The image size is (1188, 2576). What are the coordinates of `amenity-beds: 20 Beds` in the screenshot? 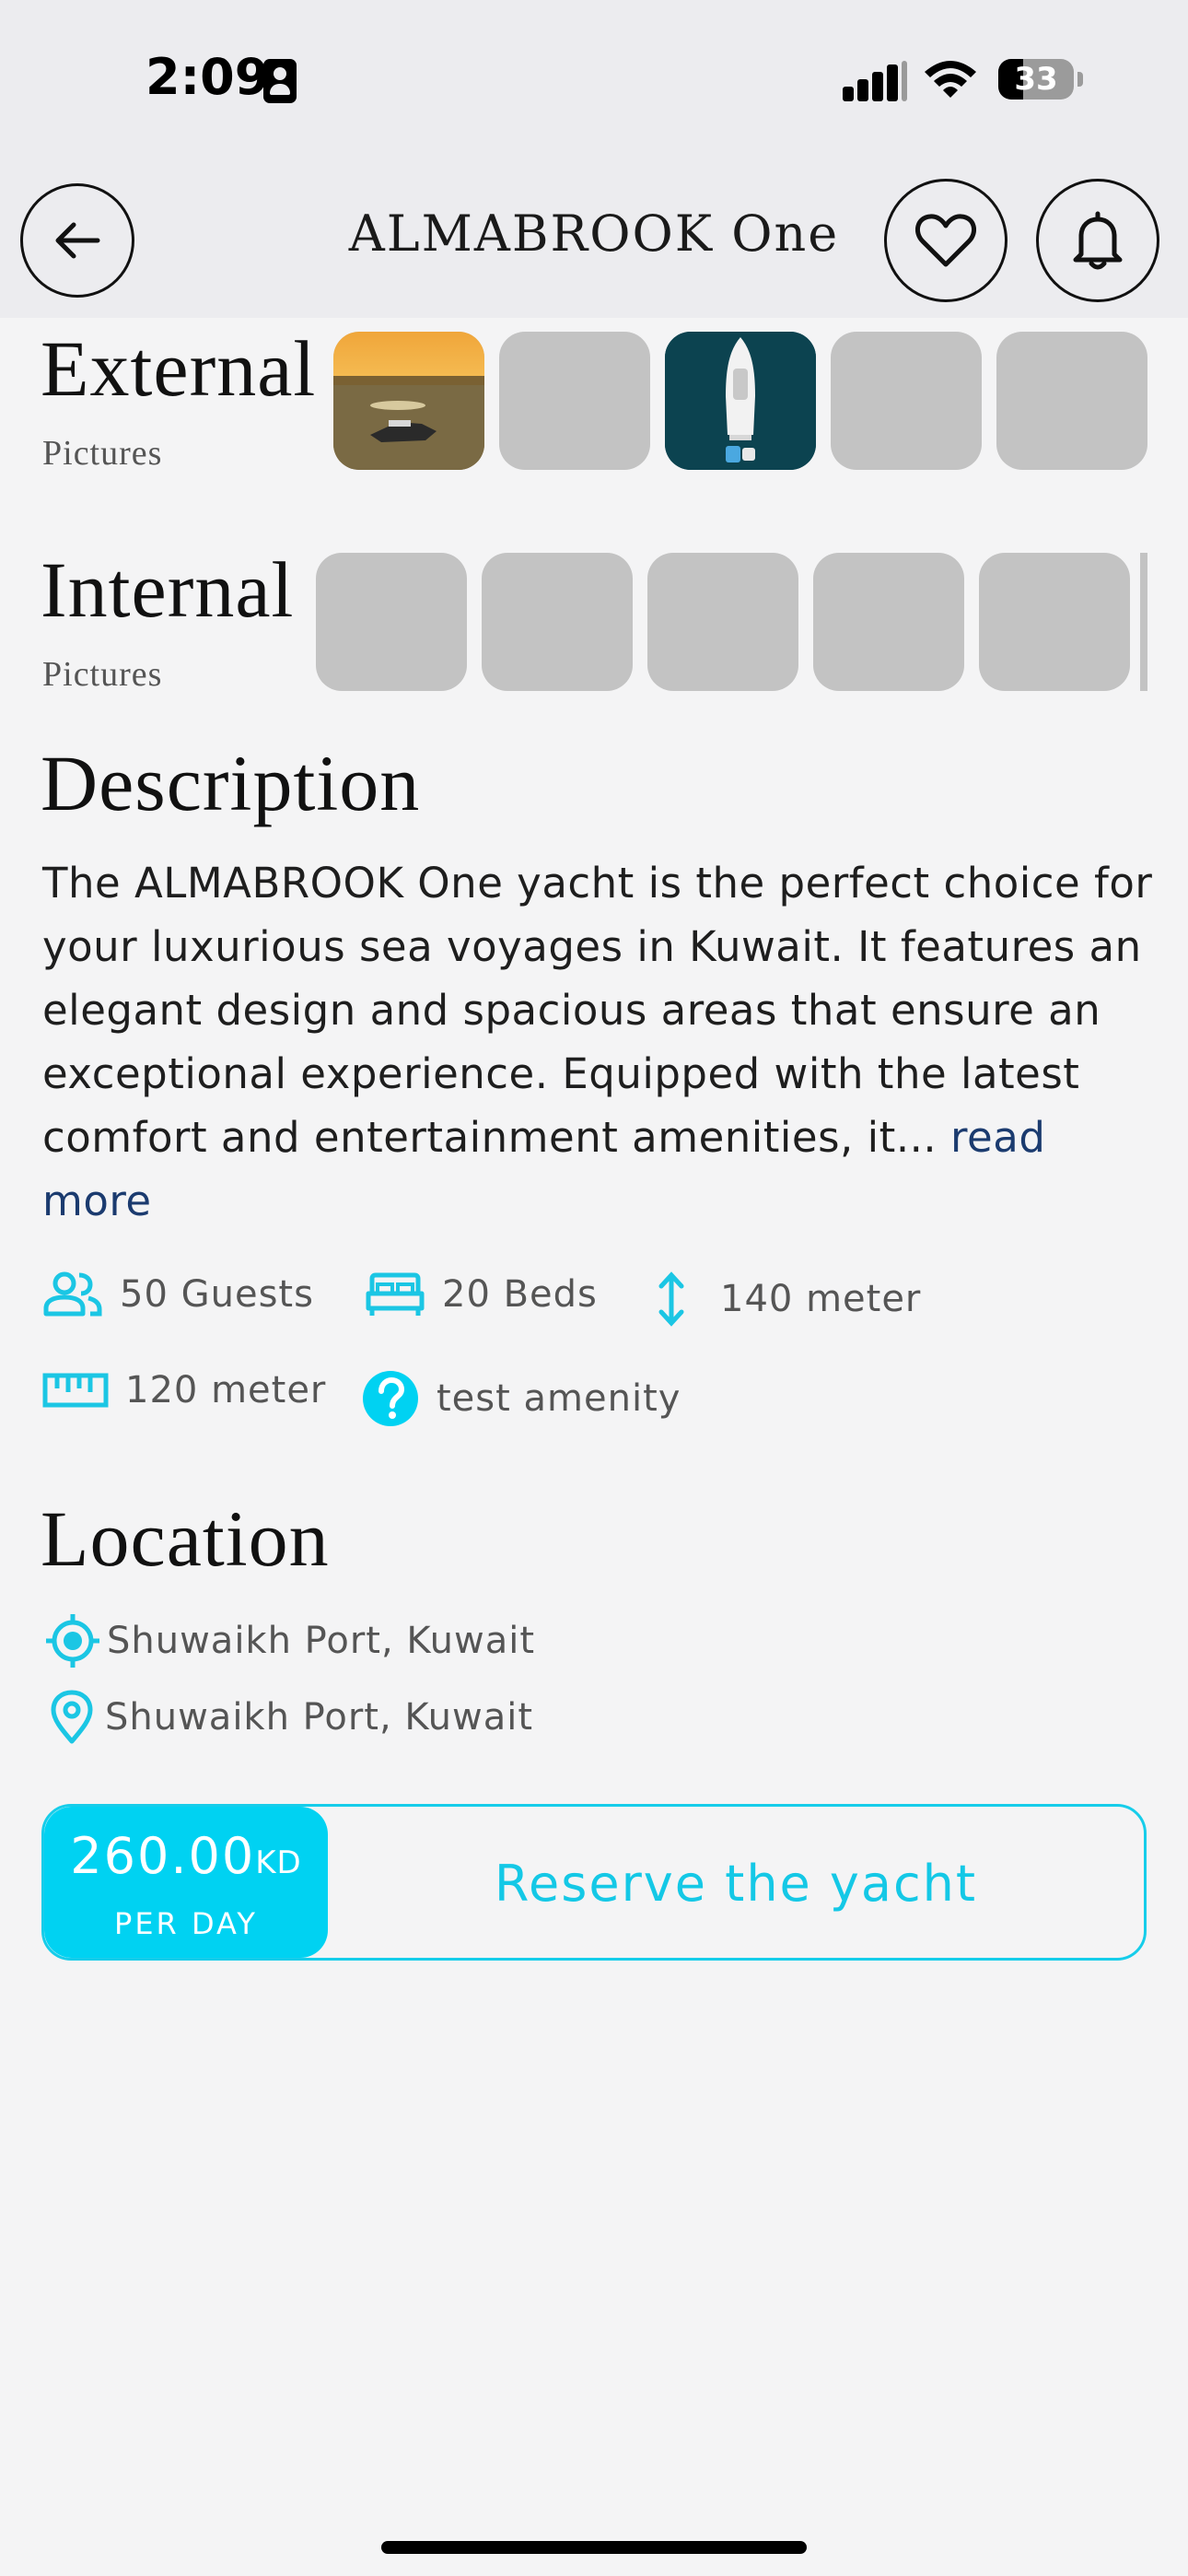 It's located at (482, 1294).